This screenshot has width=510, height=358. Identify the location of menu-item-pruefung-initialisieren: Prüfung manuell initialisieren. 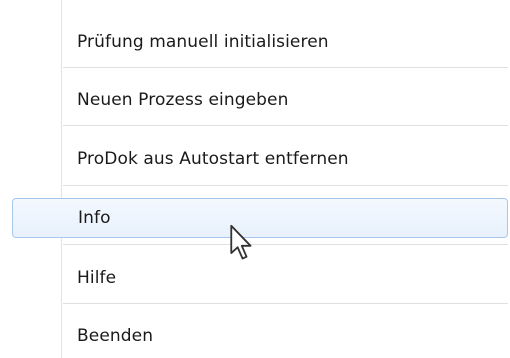
(260, 42).